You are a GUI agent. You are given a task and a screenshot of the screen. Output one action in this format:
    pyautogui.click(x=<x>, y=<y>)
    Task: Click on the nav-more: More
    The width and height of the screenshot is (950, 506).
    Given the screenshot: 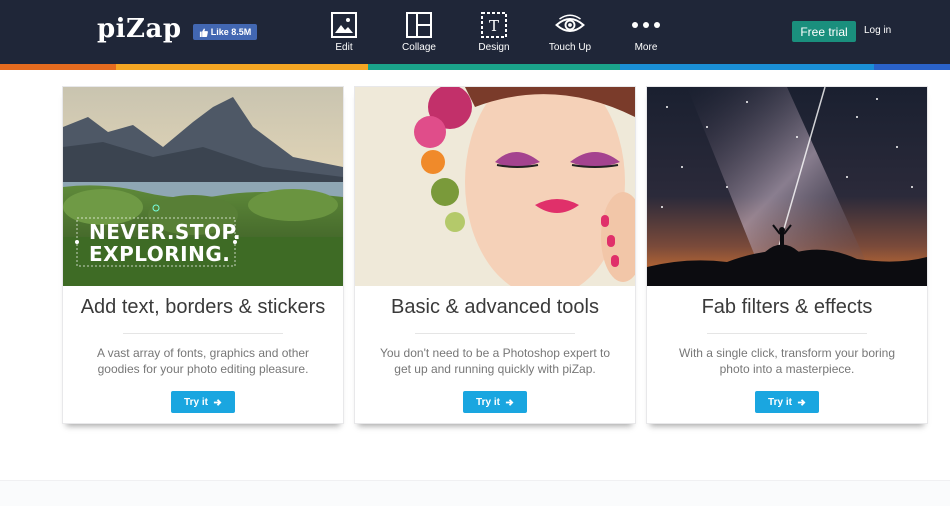 What is the action you would take?
    pyautogui.click(x=646, y=31)
    